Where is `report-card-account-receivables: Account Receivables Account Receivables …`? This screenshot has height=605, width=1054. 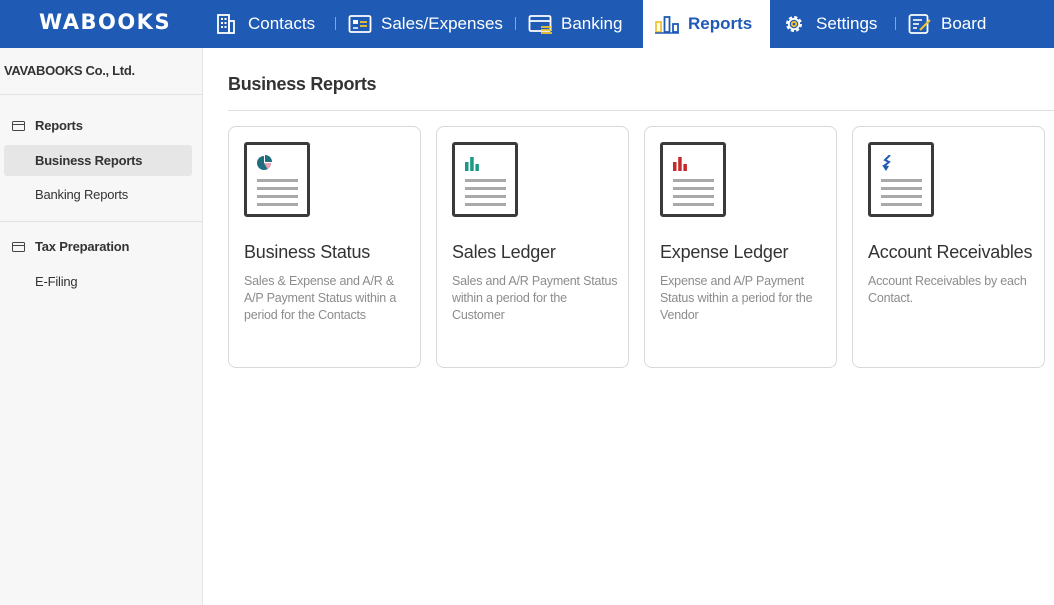 report-card-account-receivables: Account Receivables Account Receivables … is located at coordinates (948, 247).